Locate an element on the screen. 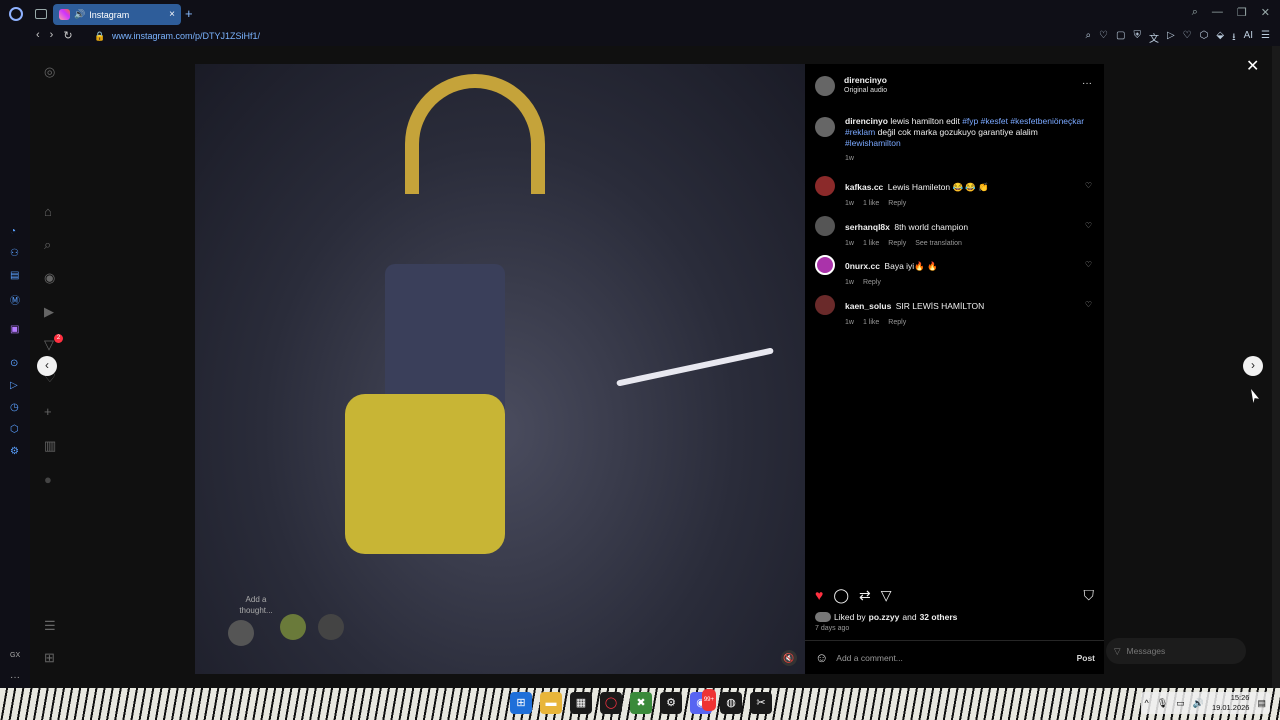 The width and height of the screenshot is (1280, 720). sidebar-bot-icon: ⚇ is located at coordinates (14, 253).